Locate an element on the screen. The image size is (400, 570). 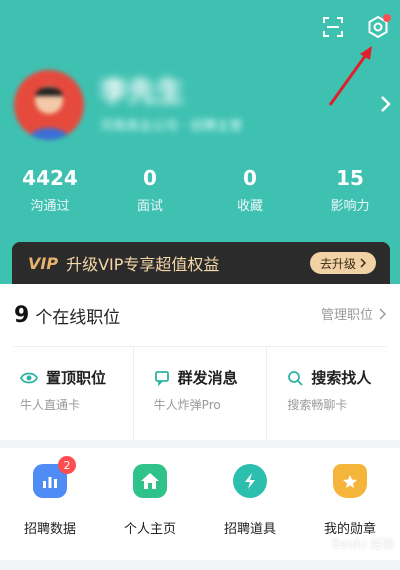
manage-jobs-label: 管理职位 is located at coordinates (346, 315).